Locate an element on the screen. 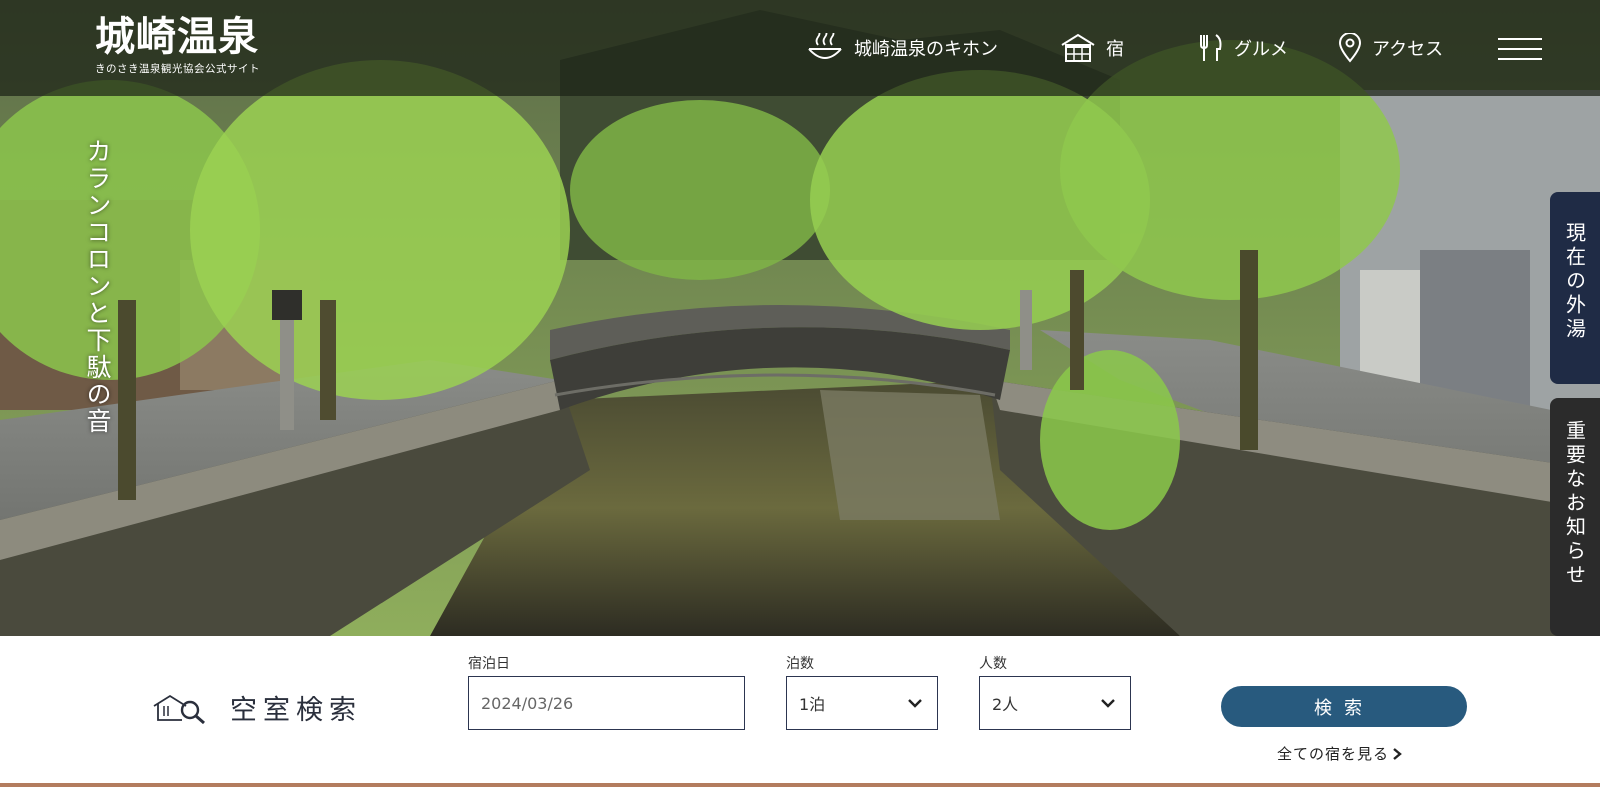 Image resolution: width=1600 pixels, height=787 pixels. checkin-date-value: 2024/03/26 is located at coordinates (527, 703).